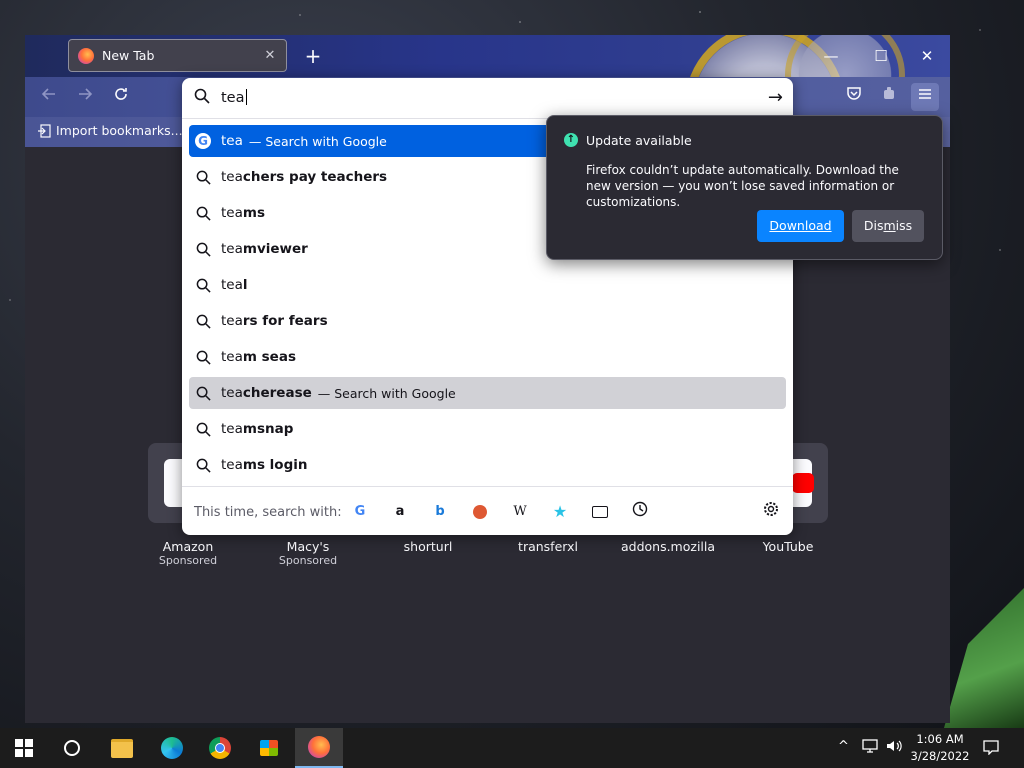  I want to click on suggestion-completion-text: ms, so click(253, 213).